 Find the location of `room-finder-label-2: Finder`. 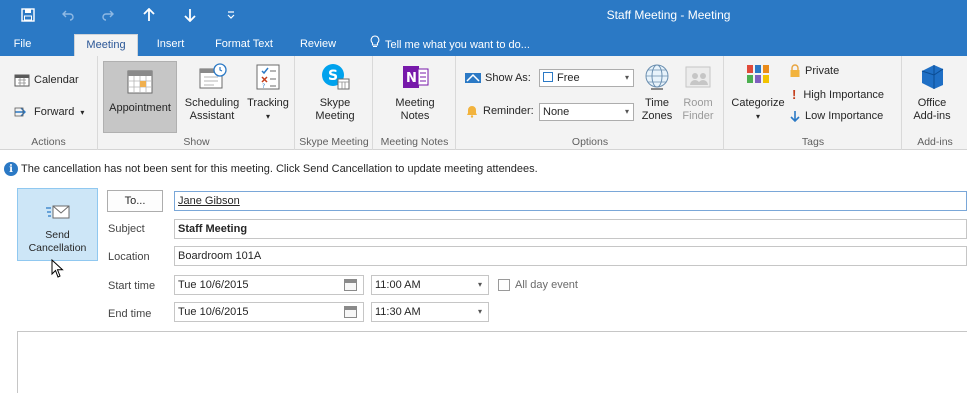

room-finder-label-2: Finder is located at coordinates (698, 116).